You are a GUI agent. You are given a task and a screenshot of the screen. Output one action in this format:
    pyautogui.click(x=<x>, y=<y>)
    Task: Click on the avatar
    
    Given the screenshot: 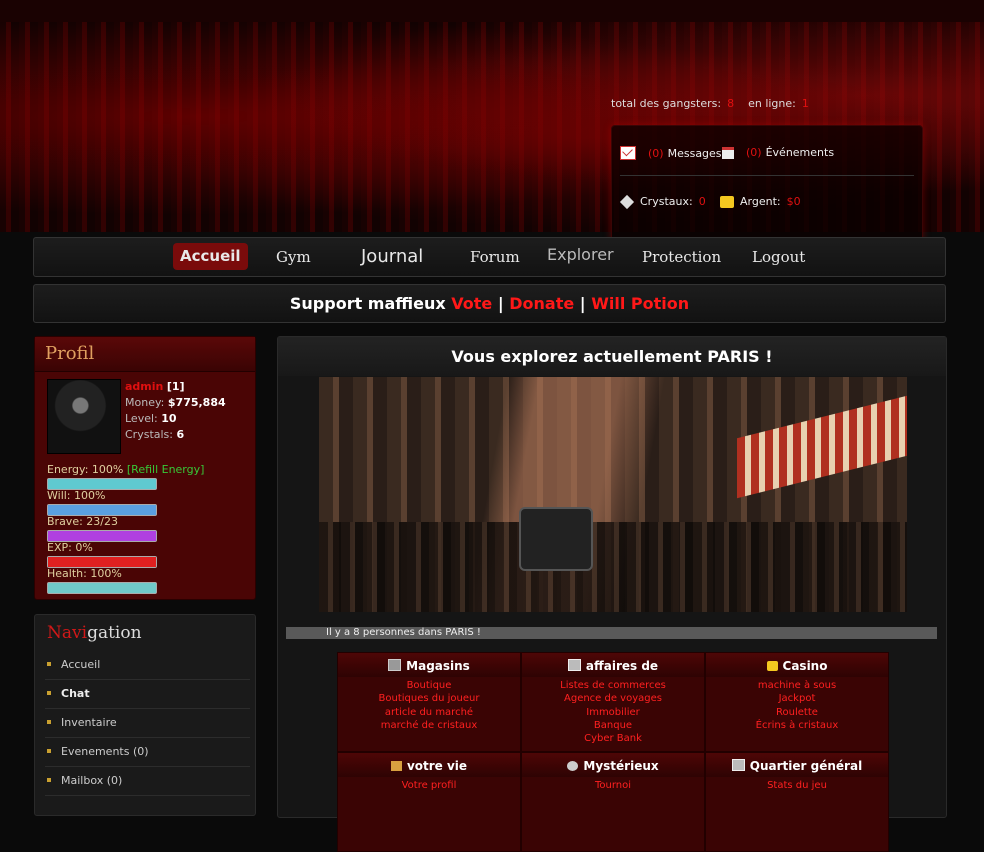 What is the action you would take?
    pyautogui.click(x=84, y=416)
    